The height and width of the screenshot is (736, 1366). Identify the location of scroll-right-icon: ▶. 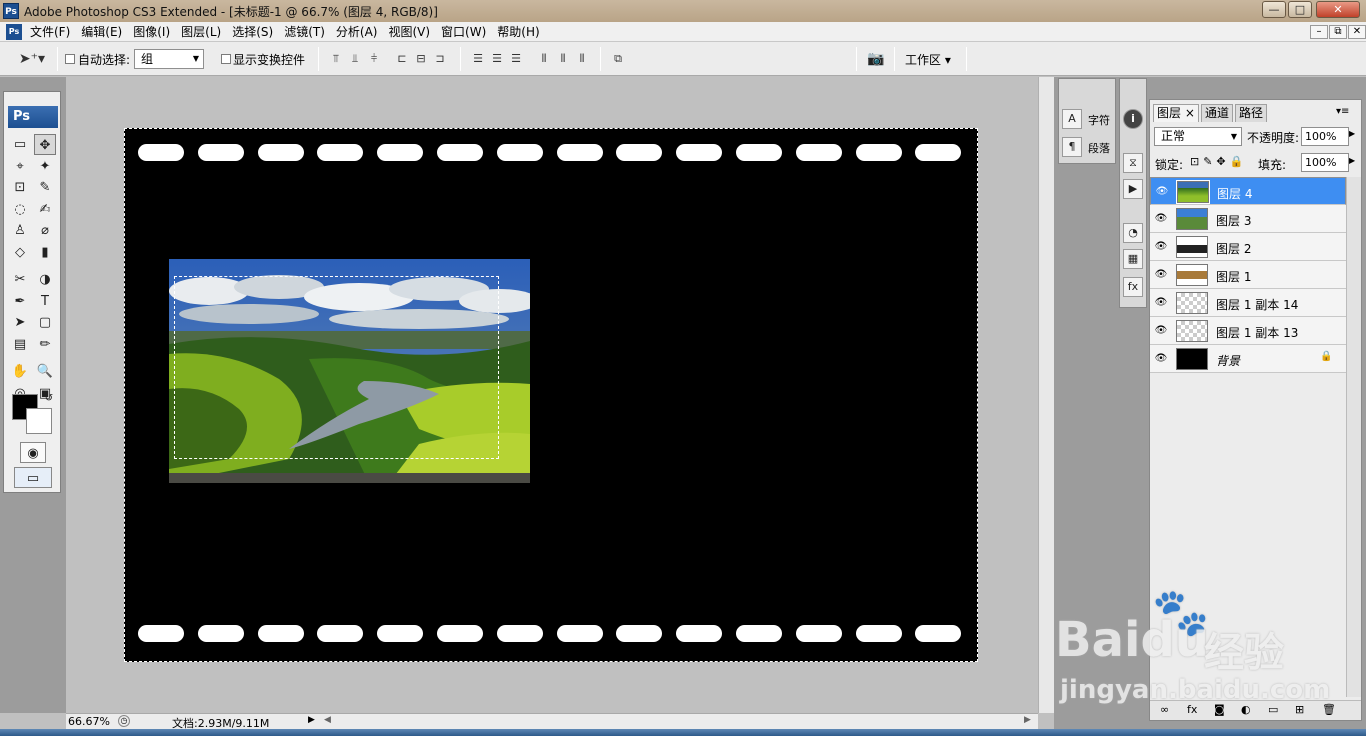
(1027, 720).